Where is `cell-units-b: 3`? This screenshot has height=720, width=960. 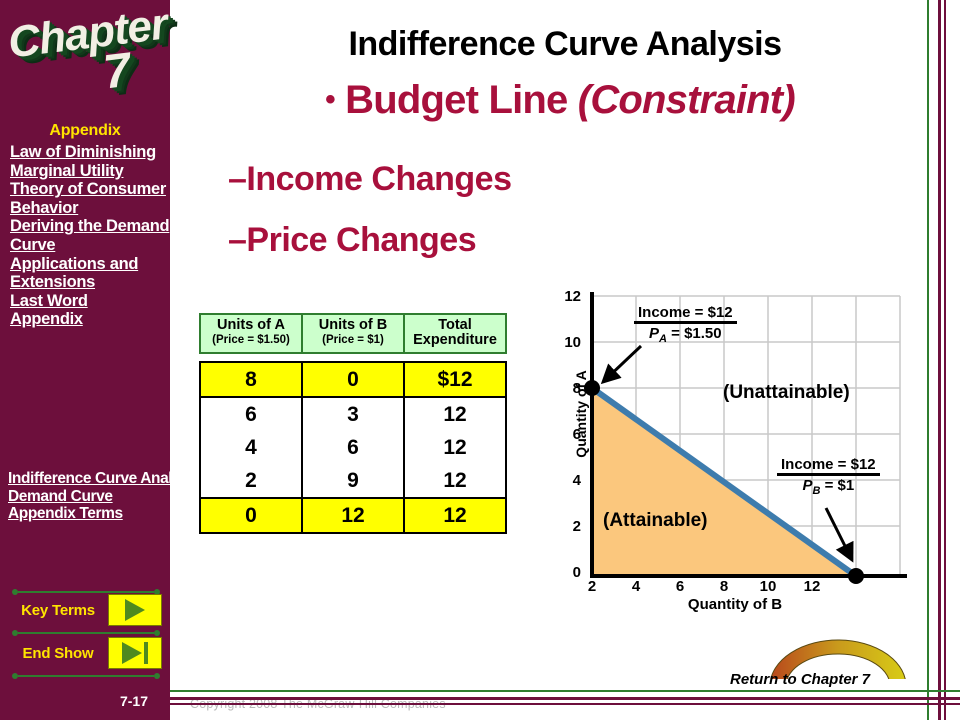 cell-units-b: 3 is located at coordinates (353, 414).